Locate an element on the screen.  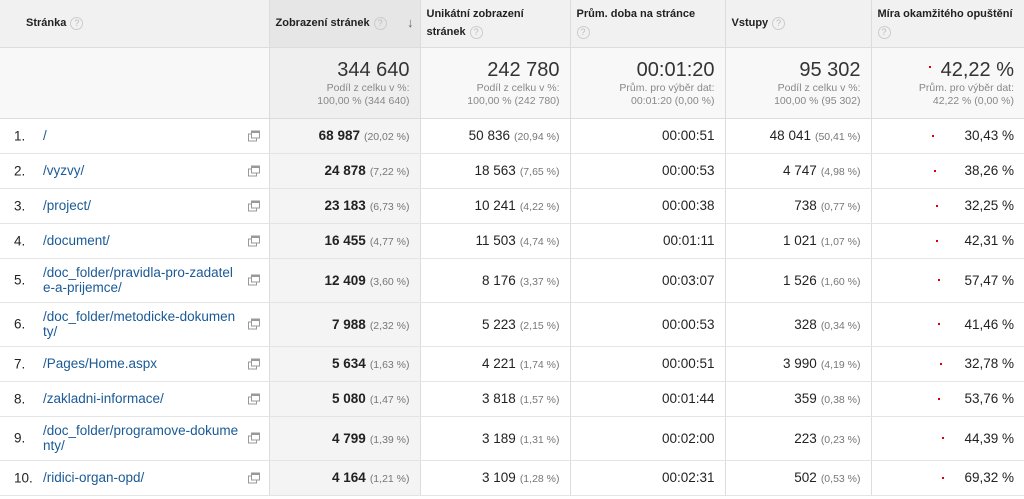
page-cell: 3. /project/ is located at coordinates (135, 206).